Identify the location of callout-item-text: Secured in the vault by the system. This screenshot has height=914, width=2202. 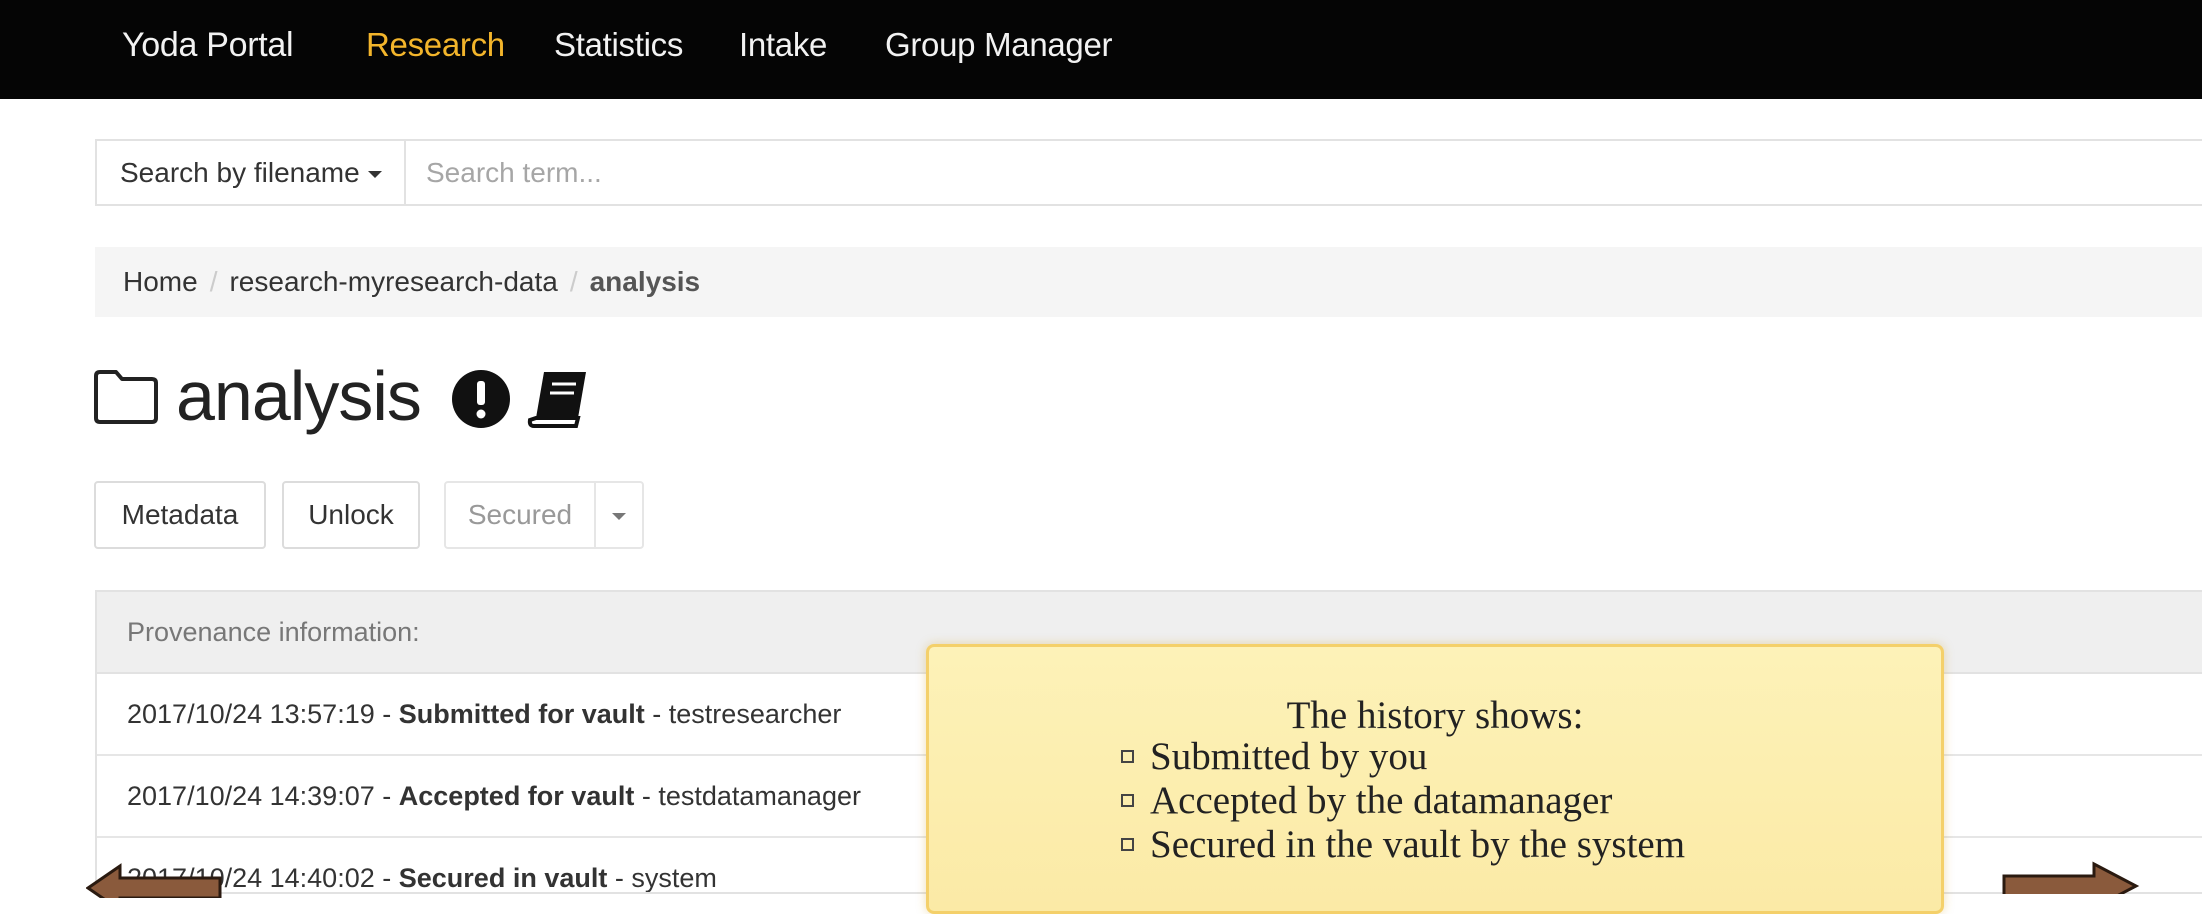
(1418, 844).